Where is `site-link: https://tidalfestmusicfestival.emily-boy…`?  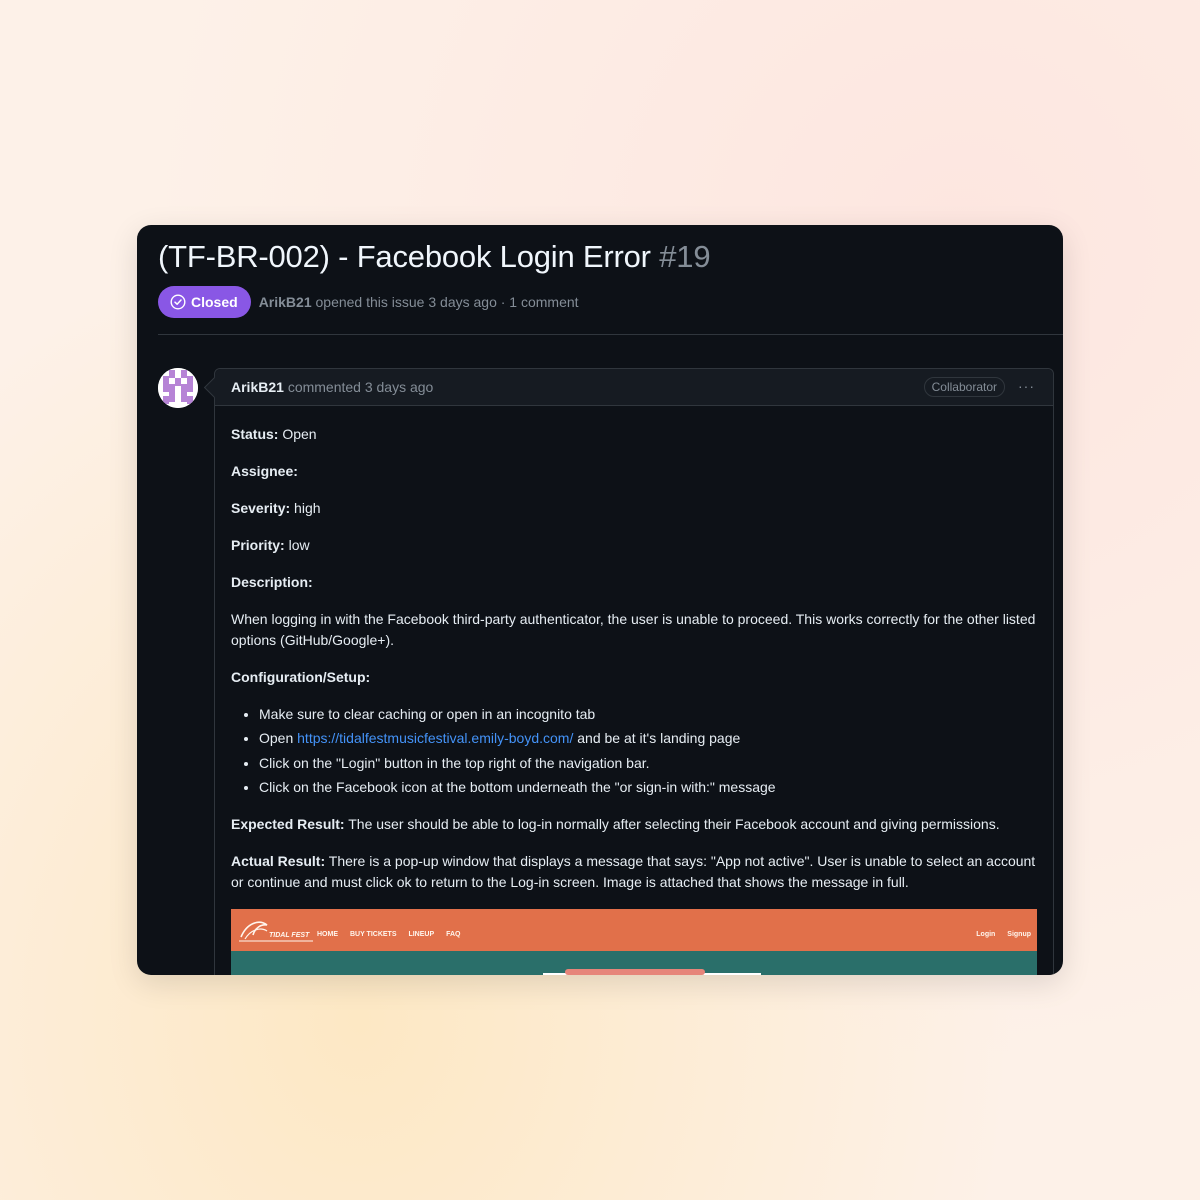 site-link: https://tidalfestmusicfestival.emily-boy… is located at coordinates (435, 738).